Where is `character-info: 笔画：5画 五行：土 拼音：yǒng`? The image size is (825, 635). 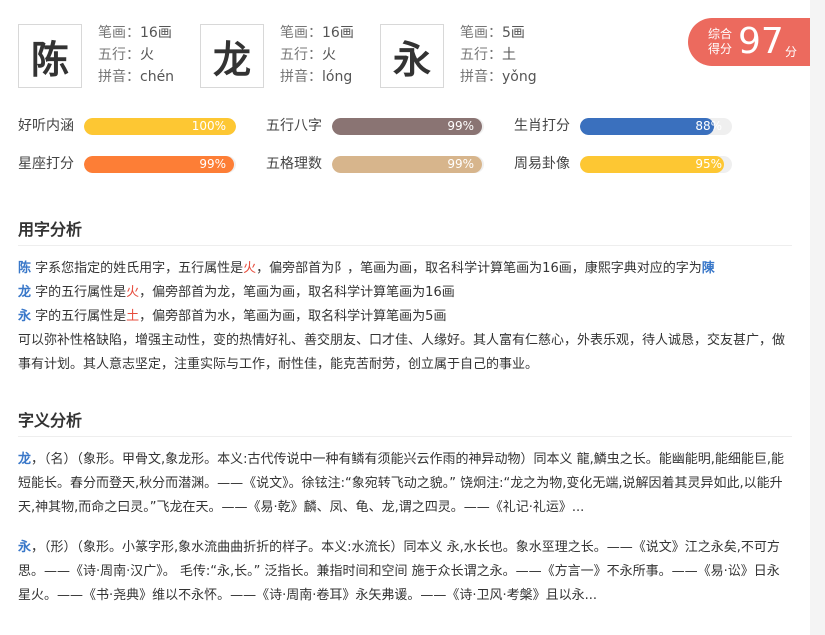
character-info: 笔画：5画 五行：土 拼音：yǒng is located at coordinates (498, 55).